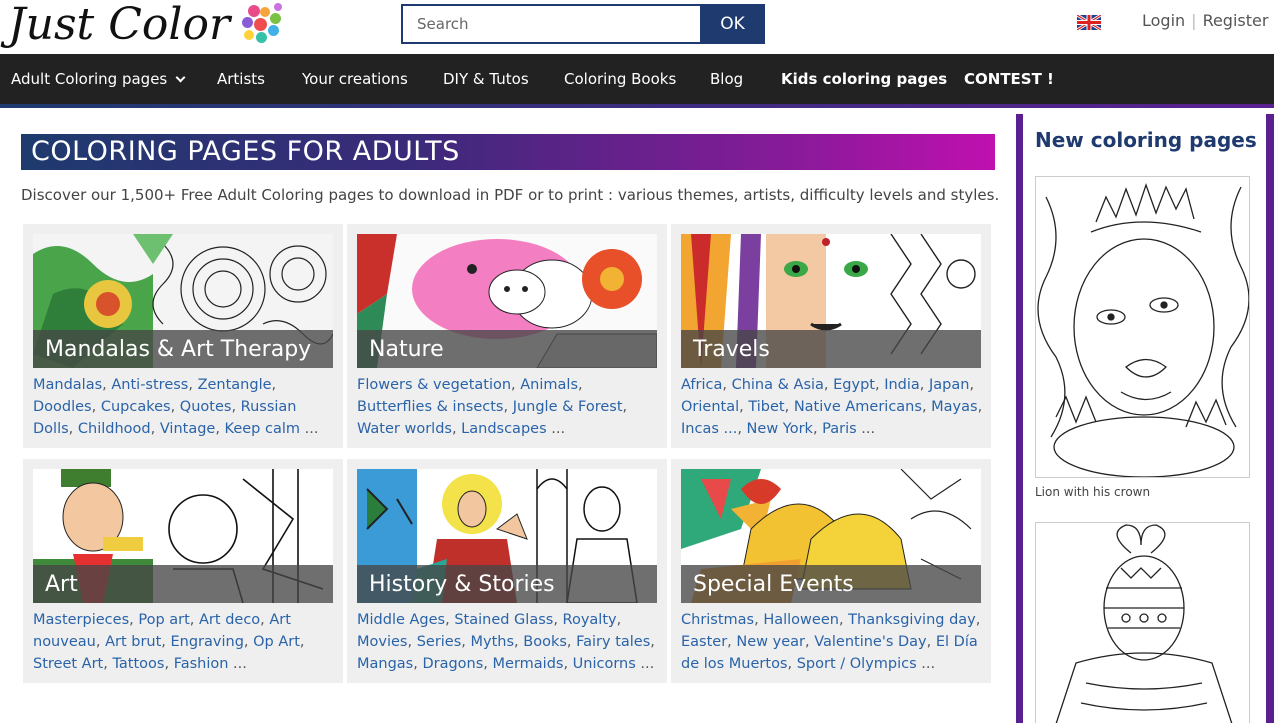 The width and height of the screenshot is (1274, 723). What do you see at coordinates (138, 664) in the screenshot?
I see `category-link: Tattoos` at bounding box center [138, 664].